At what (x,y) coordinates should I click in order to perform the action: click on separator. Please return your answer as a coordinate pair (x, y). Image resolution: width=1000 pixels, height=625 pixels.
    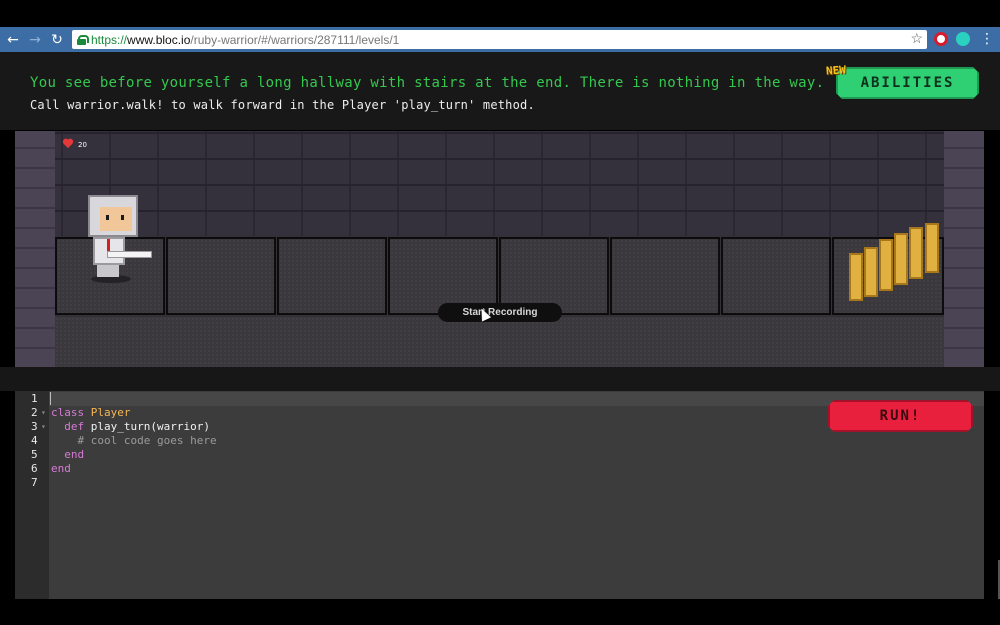
    Looking at the image, I should click on (500, 379).